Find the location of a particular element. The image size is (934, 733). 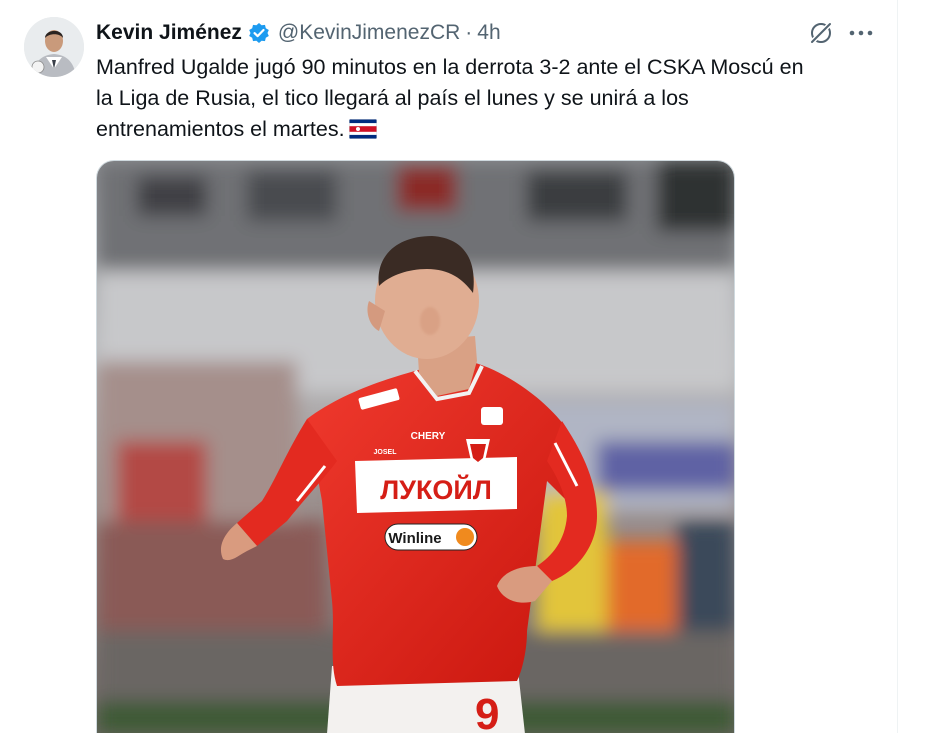

timeline-border is located at coordinates (897, 366).